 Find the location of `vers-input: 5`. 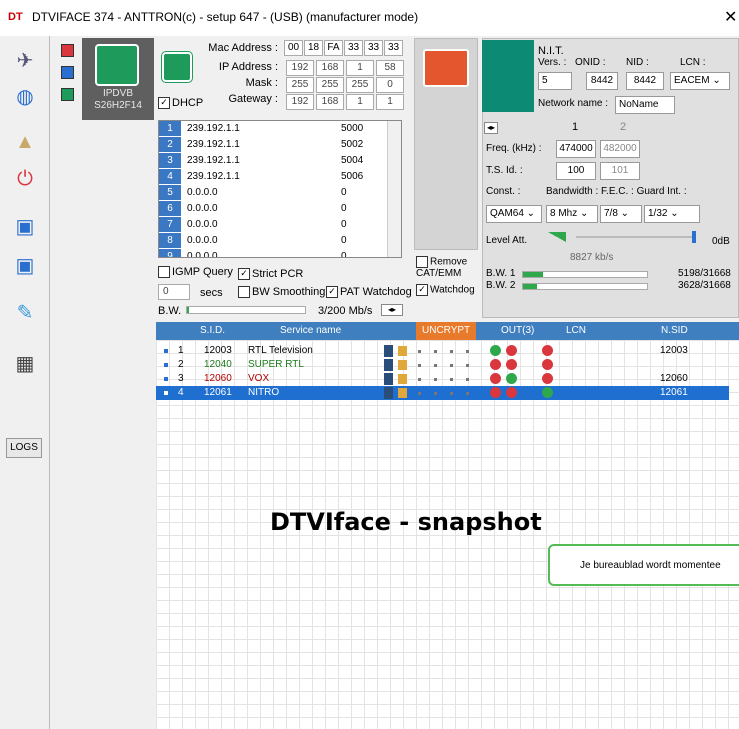

vers-input: 5 is located at coordinates (555, 81).